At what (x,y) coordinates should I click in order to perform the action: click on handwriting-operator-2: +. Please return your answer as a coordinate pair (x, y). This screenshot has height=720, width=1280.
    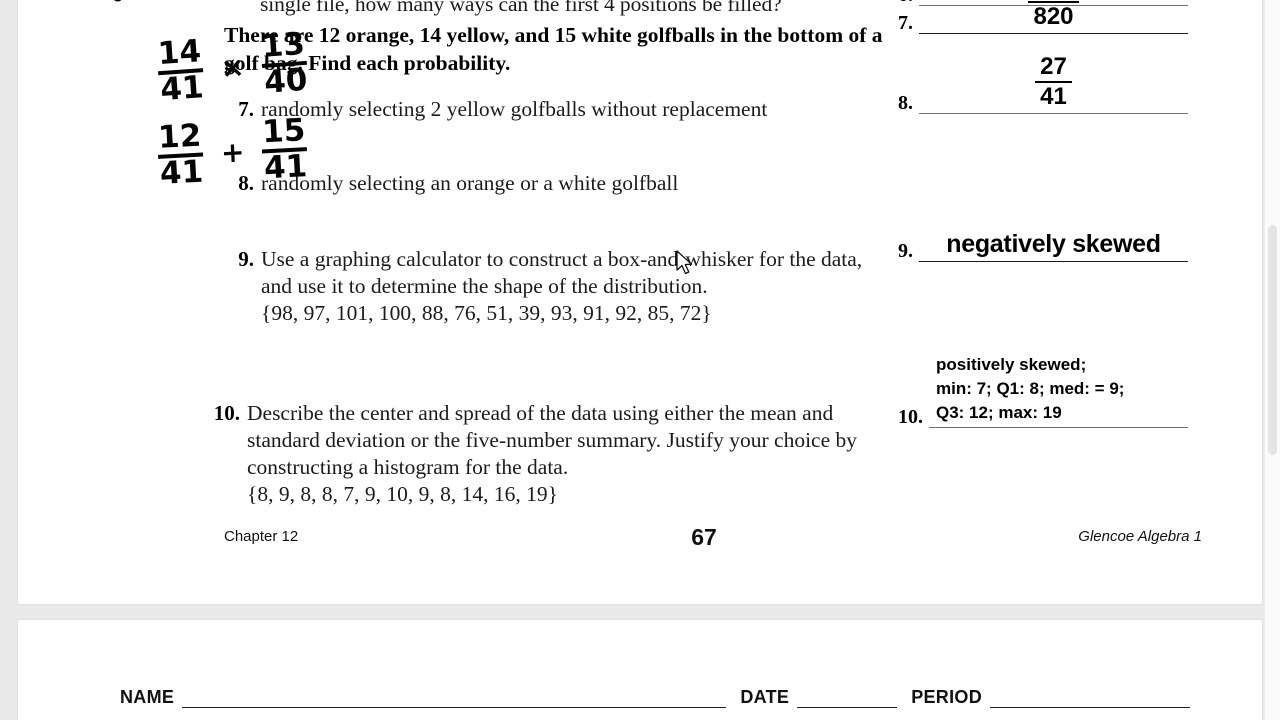
    Looking at the image, I should click on (233, 152).